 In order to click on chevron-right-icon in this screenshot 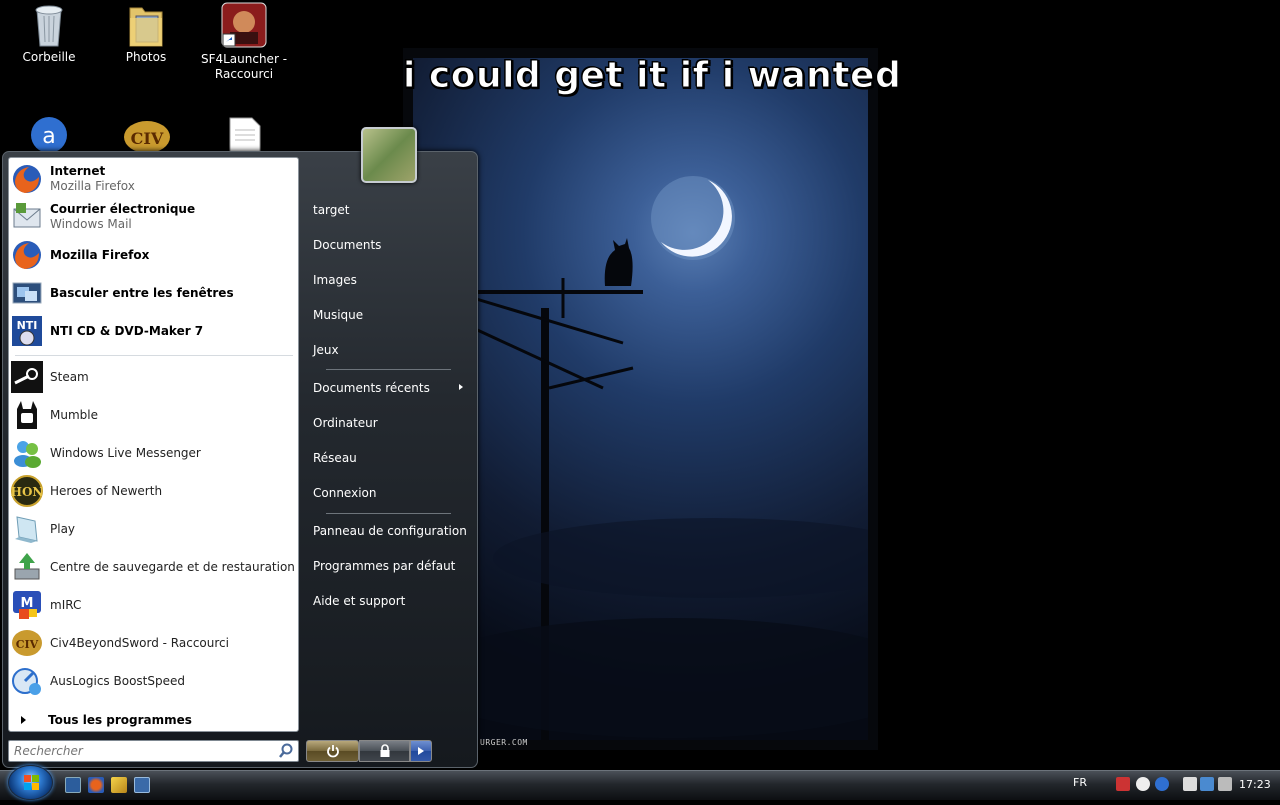, I will do `click(421, 751)`.